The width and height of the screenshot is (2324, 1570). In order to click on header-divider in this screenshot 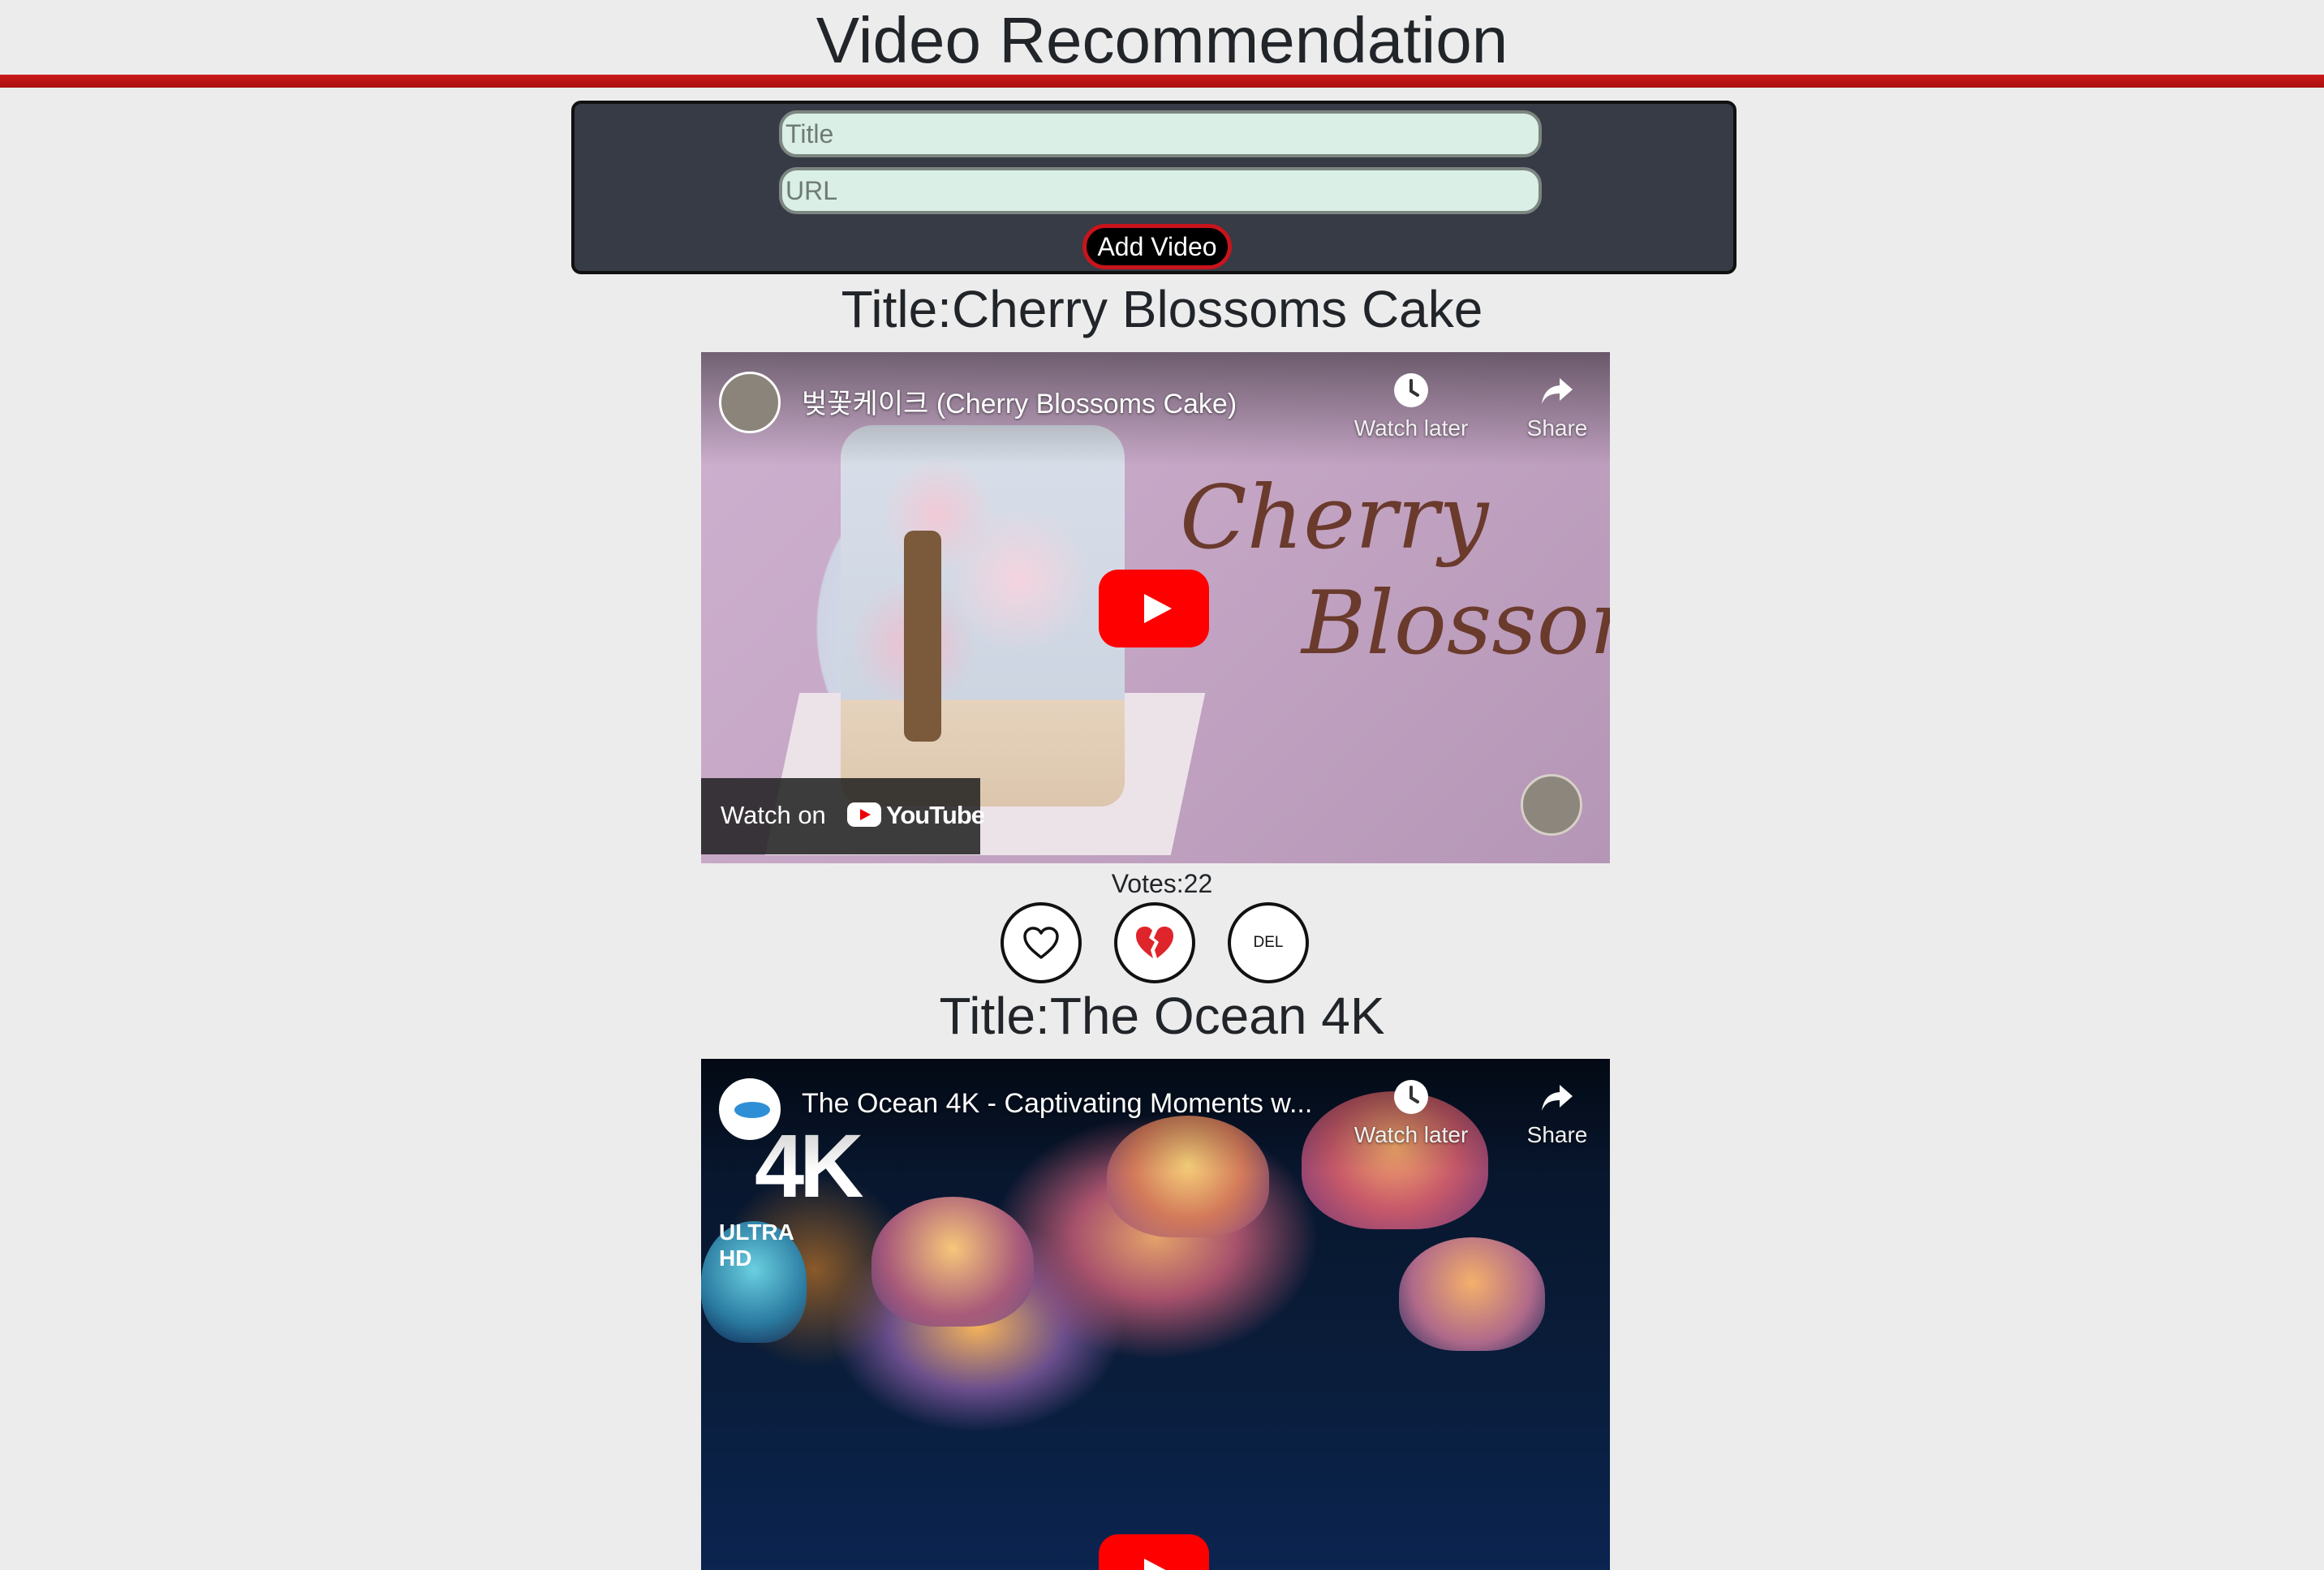, I will do `click(1162, 82)`.